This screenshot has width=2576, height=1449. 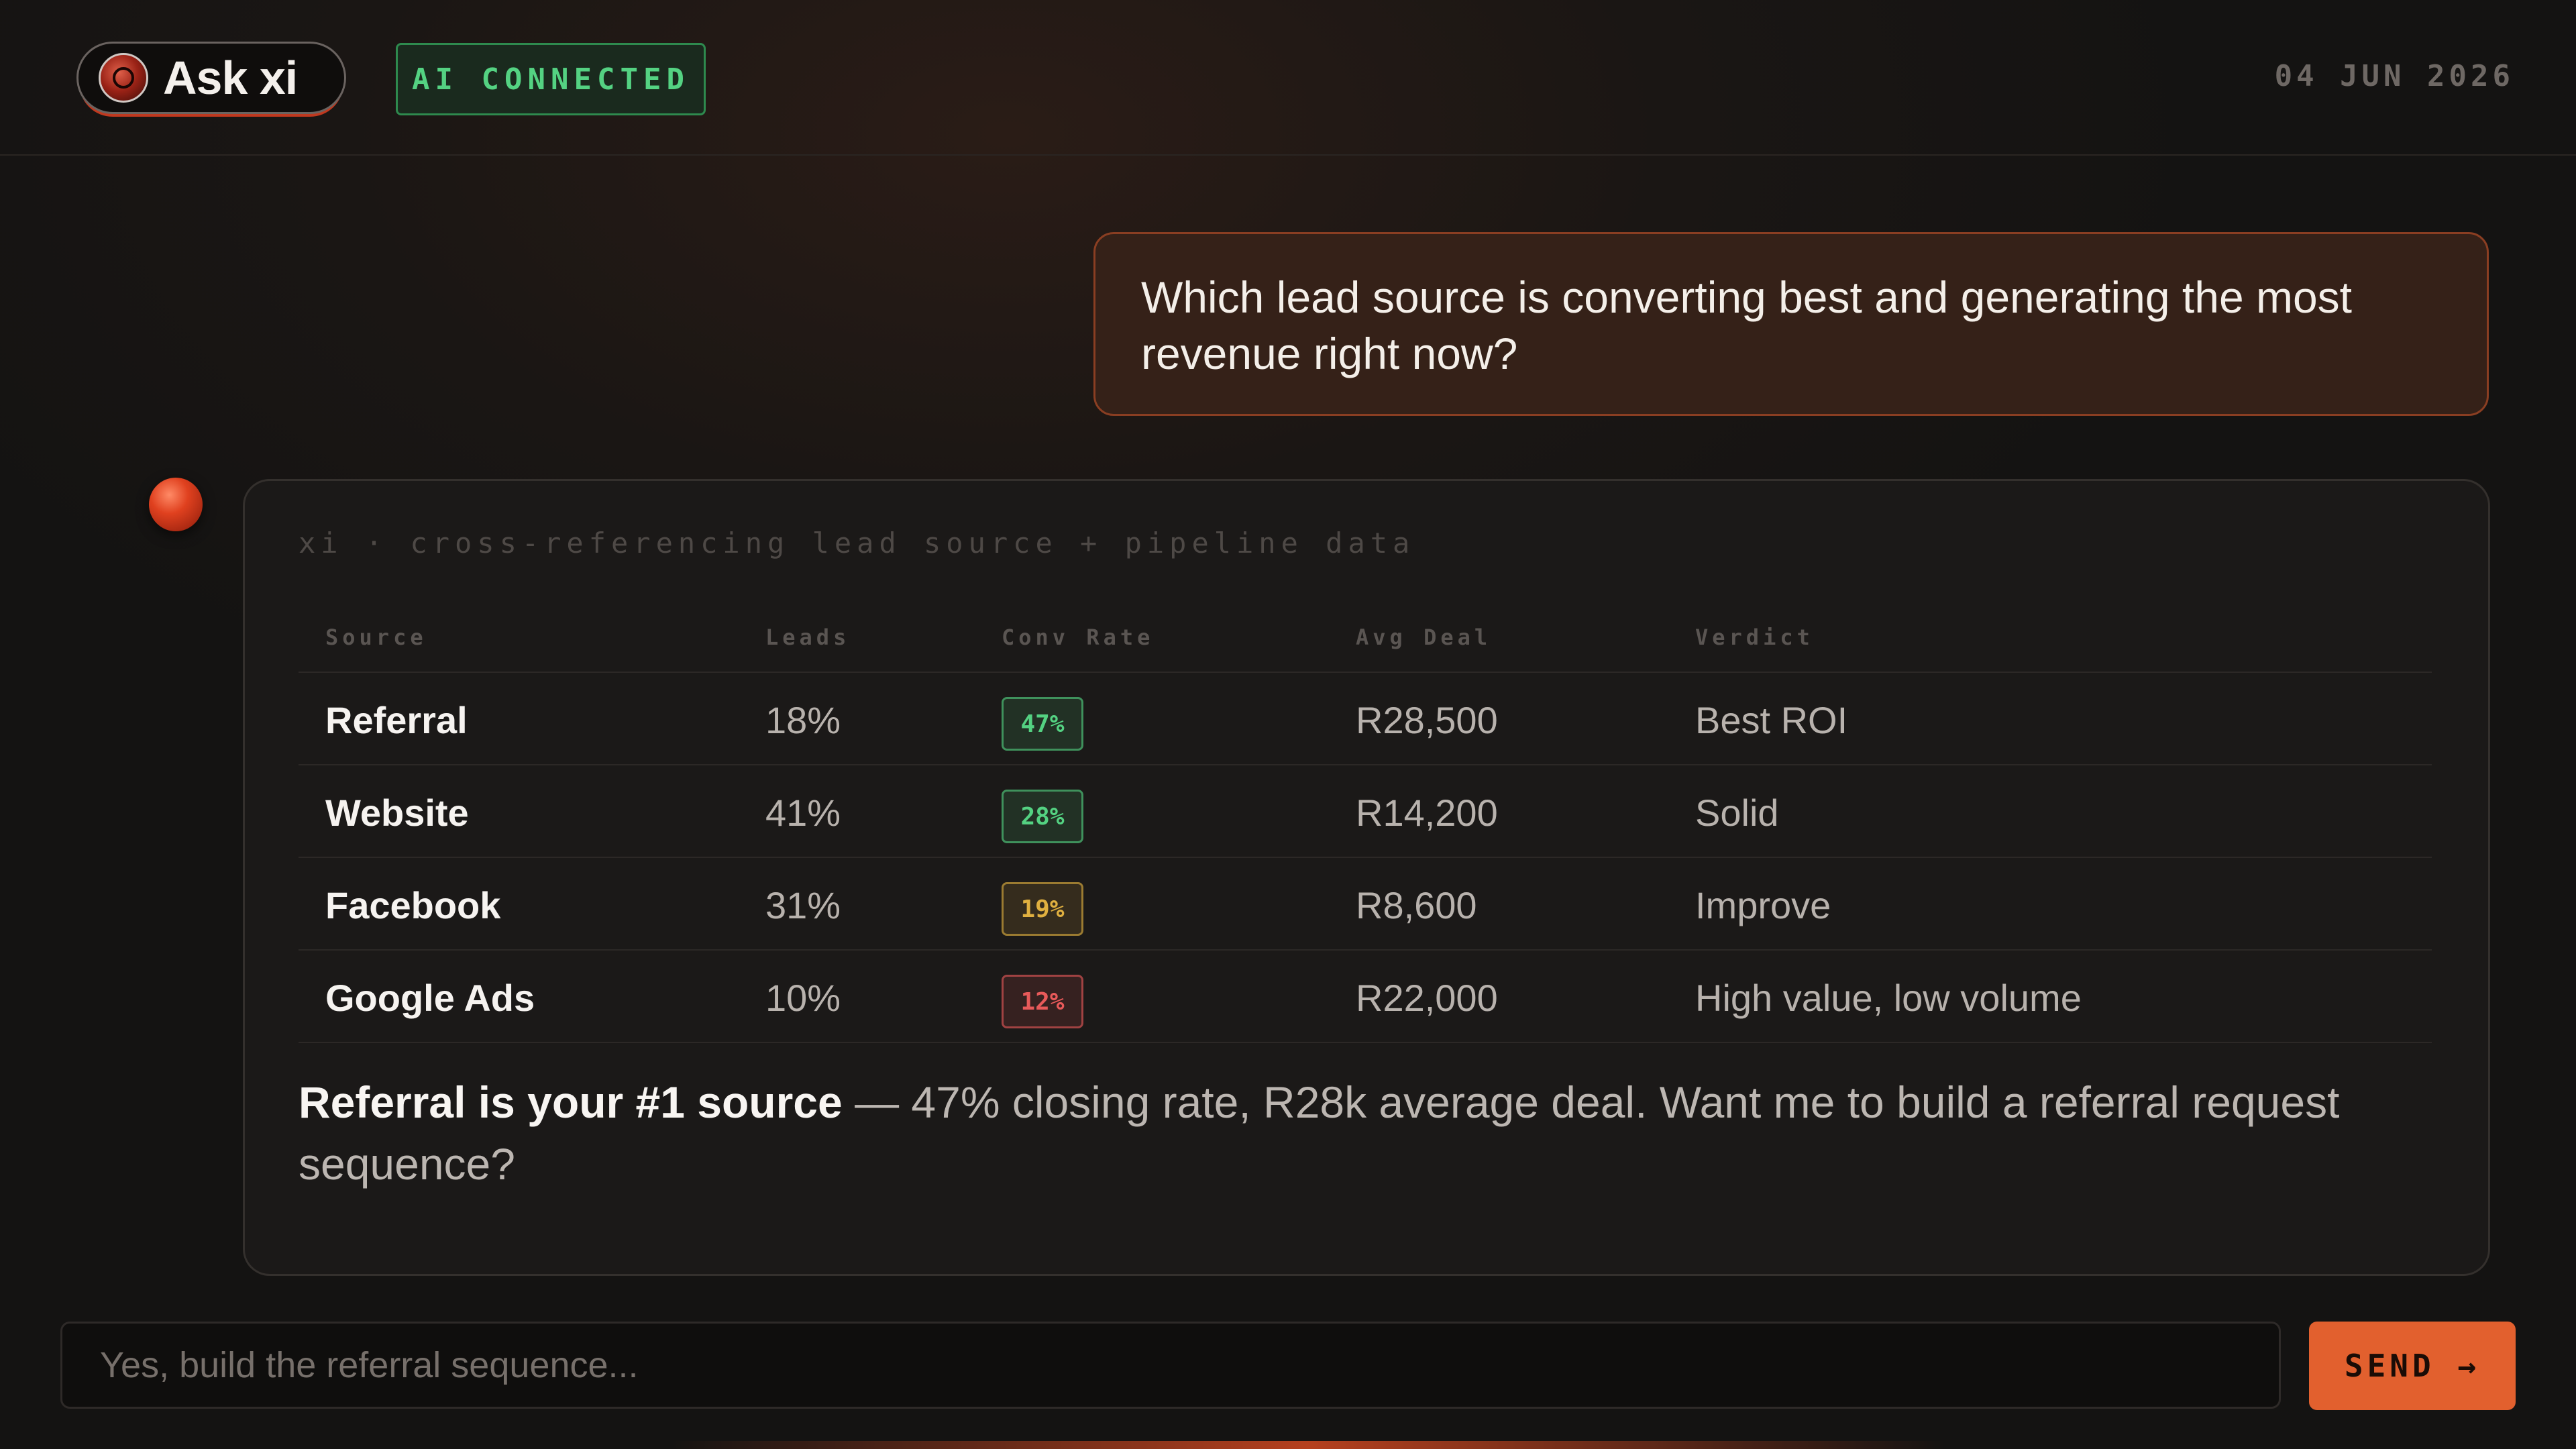 I want to click on row-source: Referral, so click(x=396, y=720).